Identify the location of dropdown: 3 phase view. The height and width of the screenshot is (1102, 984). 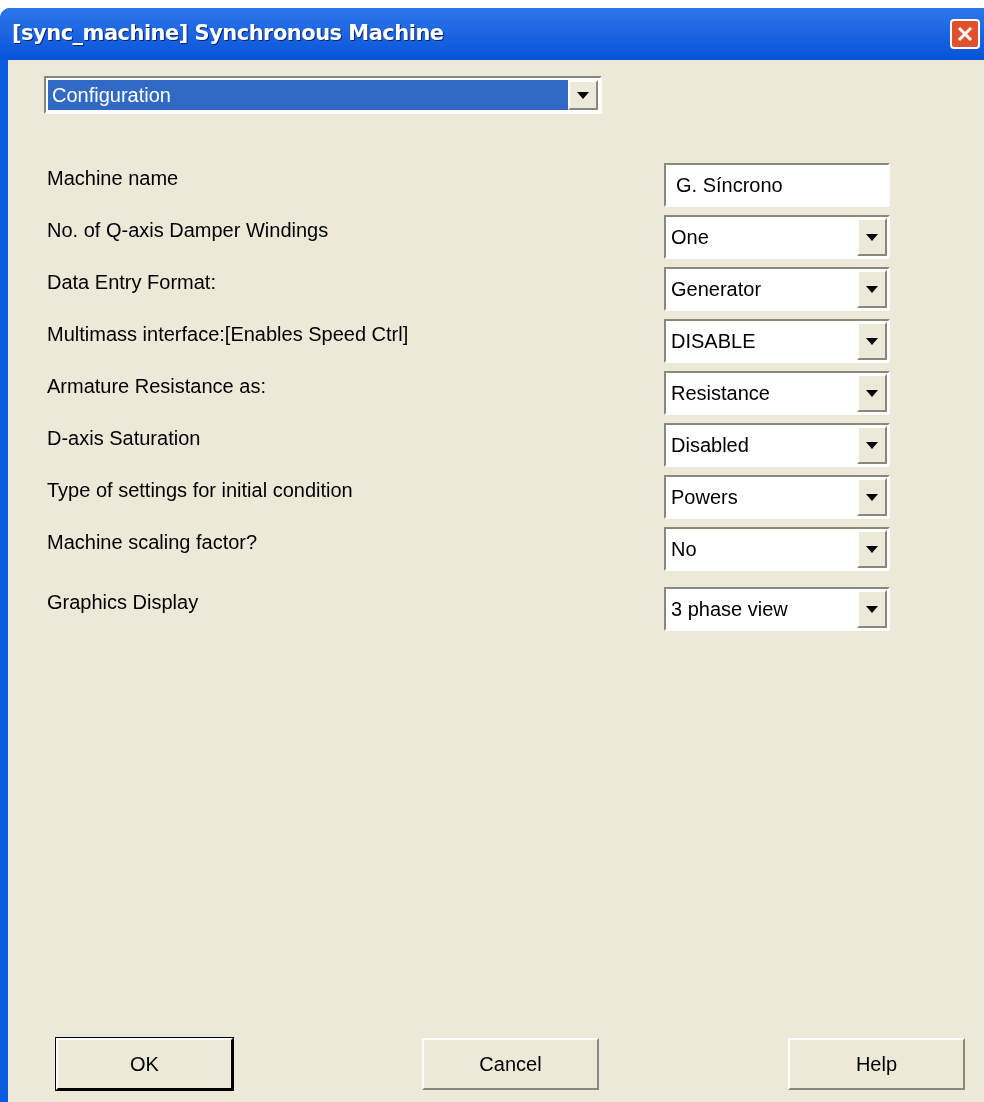
(777, 609).